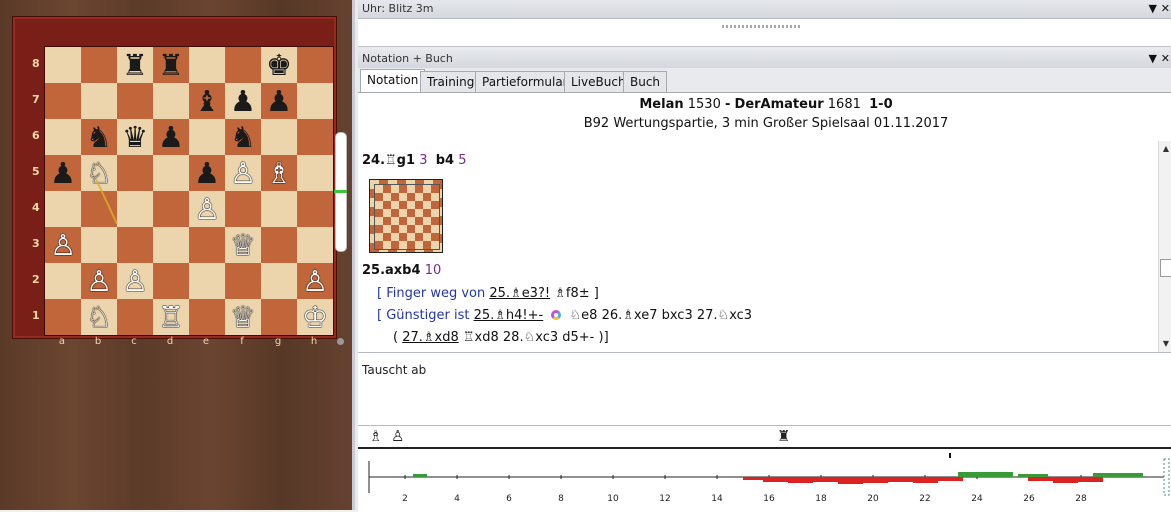  What do you see at coordinates (340, 341) in the screenshot?
I see `resize-handle` at bounding box center [340, 341].